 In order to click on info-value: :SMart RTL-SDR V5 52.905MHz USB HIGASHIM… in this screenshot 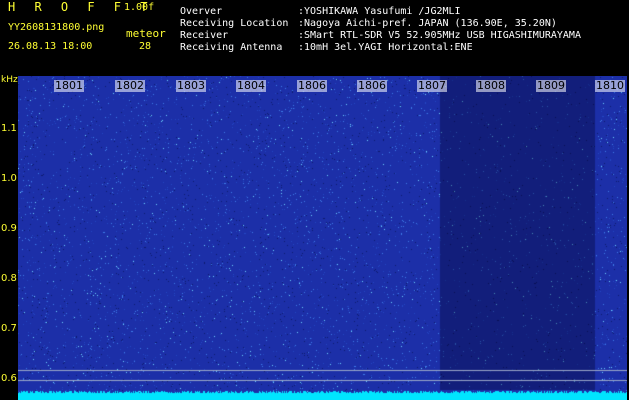, I will do `click(439, 35)`.